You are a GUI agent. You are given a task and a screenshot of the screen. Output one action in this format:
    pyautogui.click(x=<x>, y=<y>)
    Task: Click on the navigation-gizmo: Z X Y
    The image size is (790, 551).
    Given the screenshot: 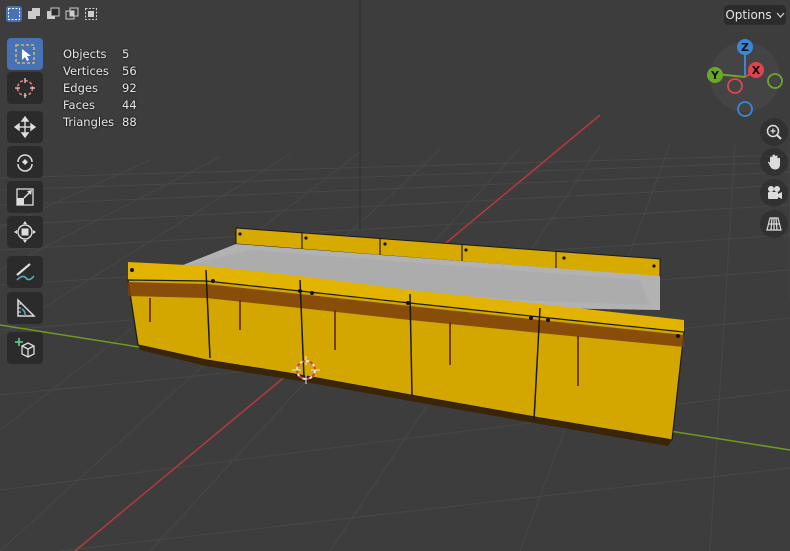 What is the action you would take?
    pyautogui.click(x=745, y=78)
    